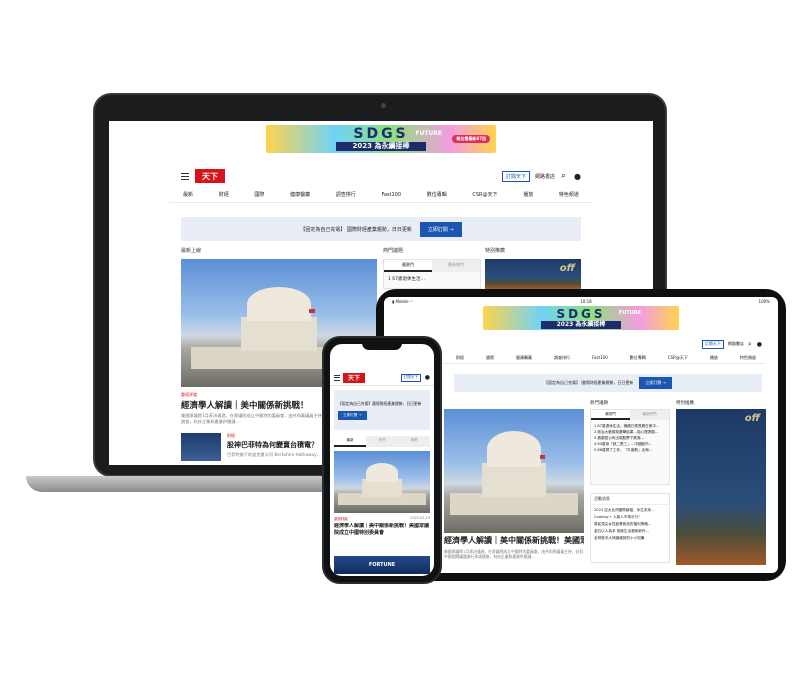 The image size is (800, 675). Describe the element at coordinates (224, 194) in the screenshot. I see `nav-item-finance: 財經` at that location.